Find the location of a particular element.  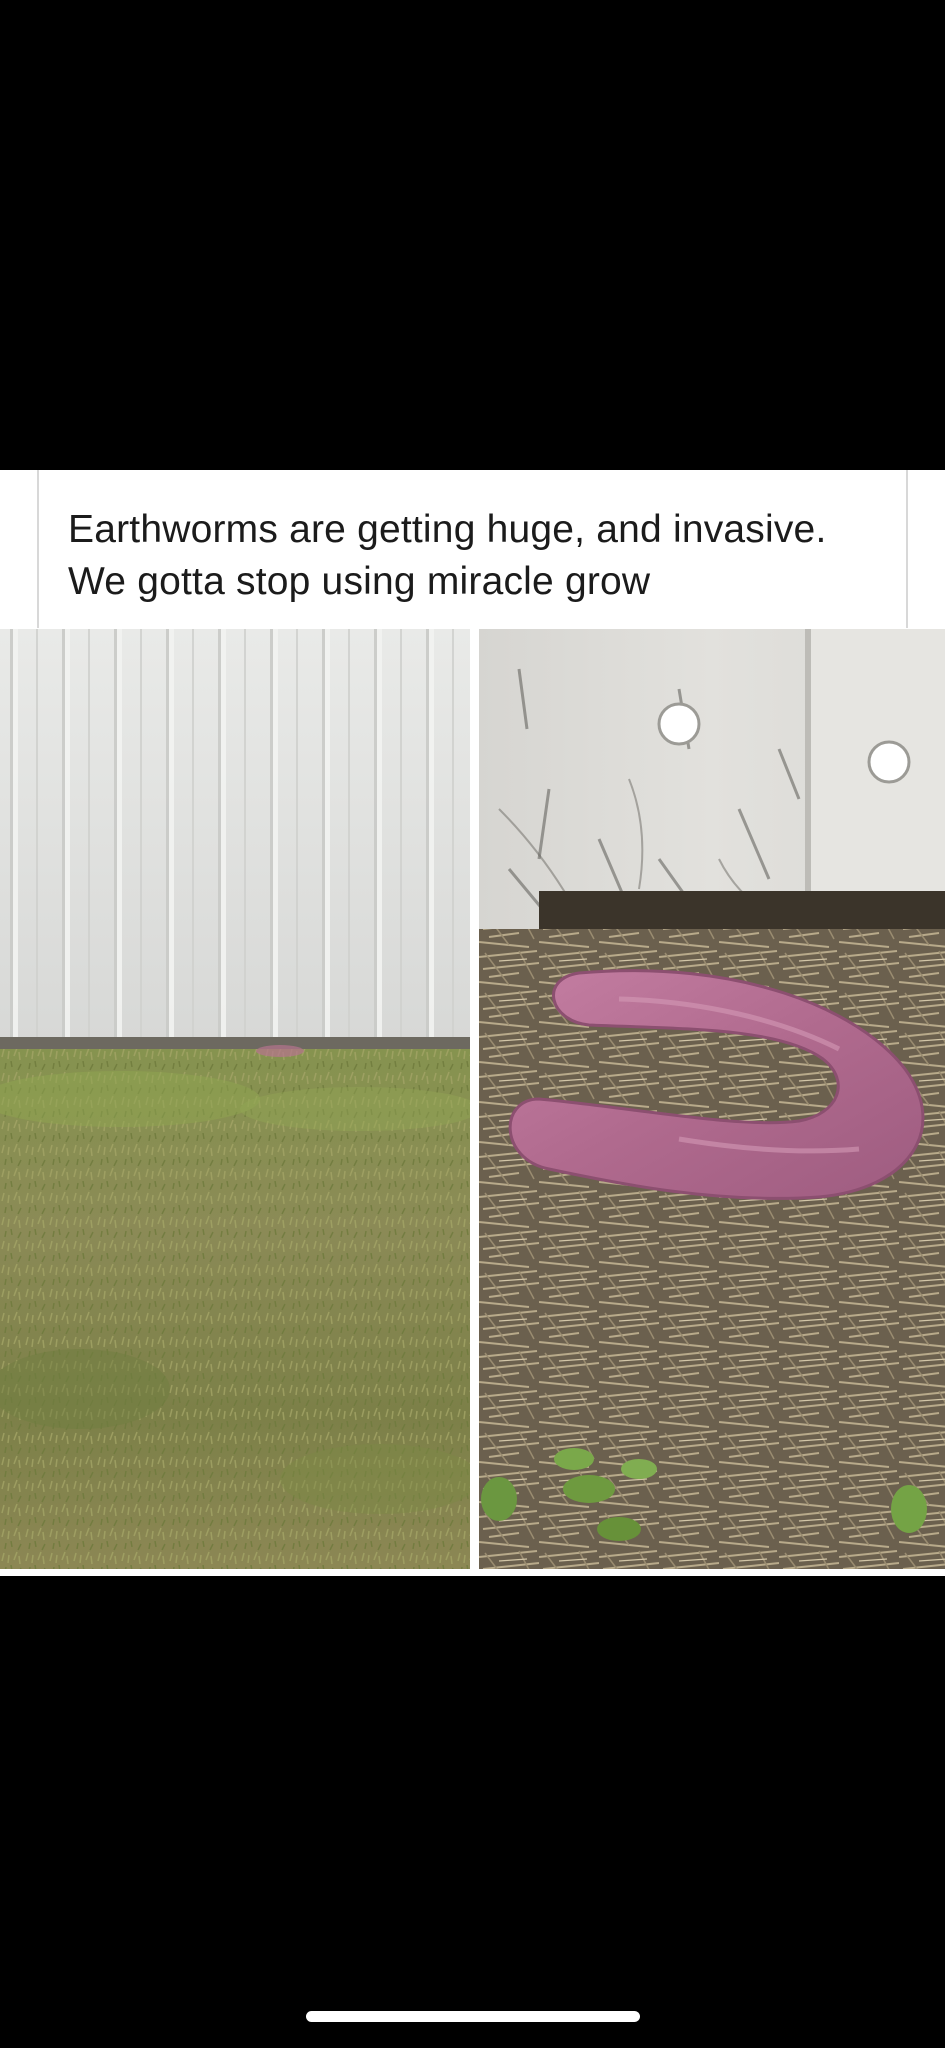

siding-bottom-edge is located at coordinates (235, 1043).